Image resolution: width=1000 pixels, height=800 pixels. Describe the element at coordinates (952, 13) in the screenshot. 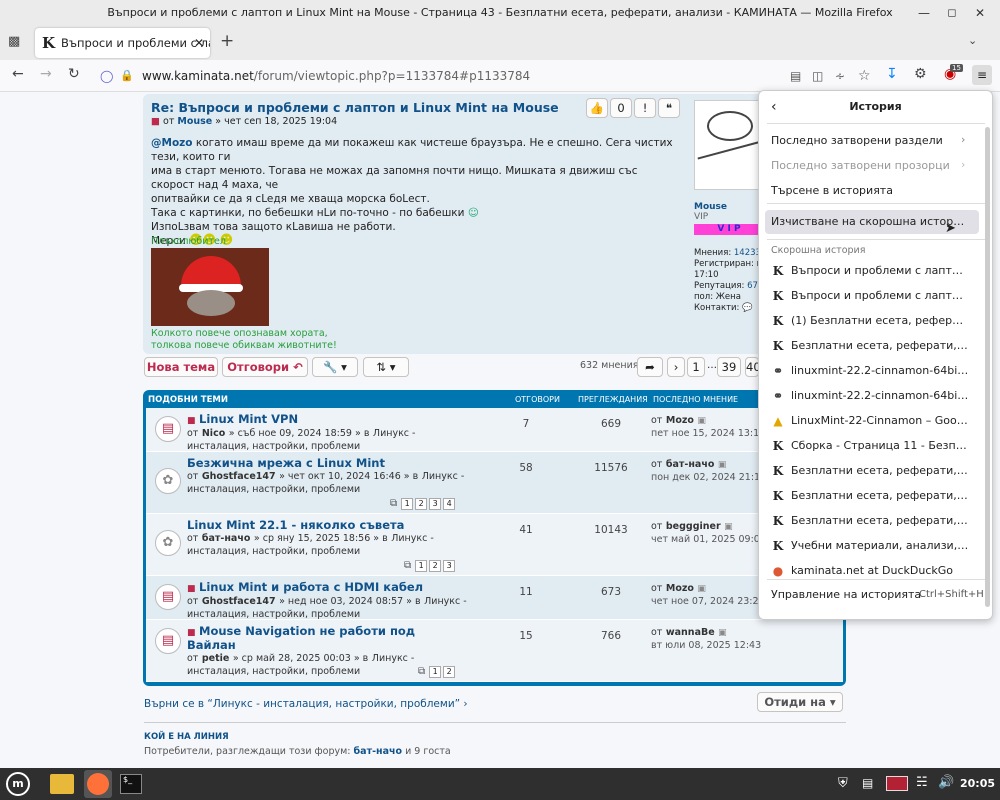

I see `maximize-icon: ◻` at that location.